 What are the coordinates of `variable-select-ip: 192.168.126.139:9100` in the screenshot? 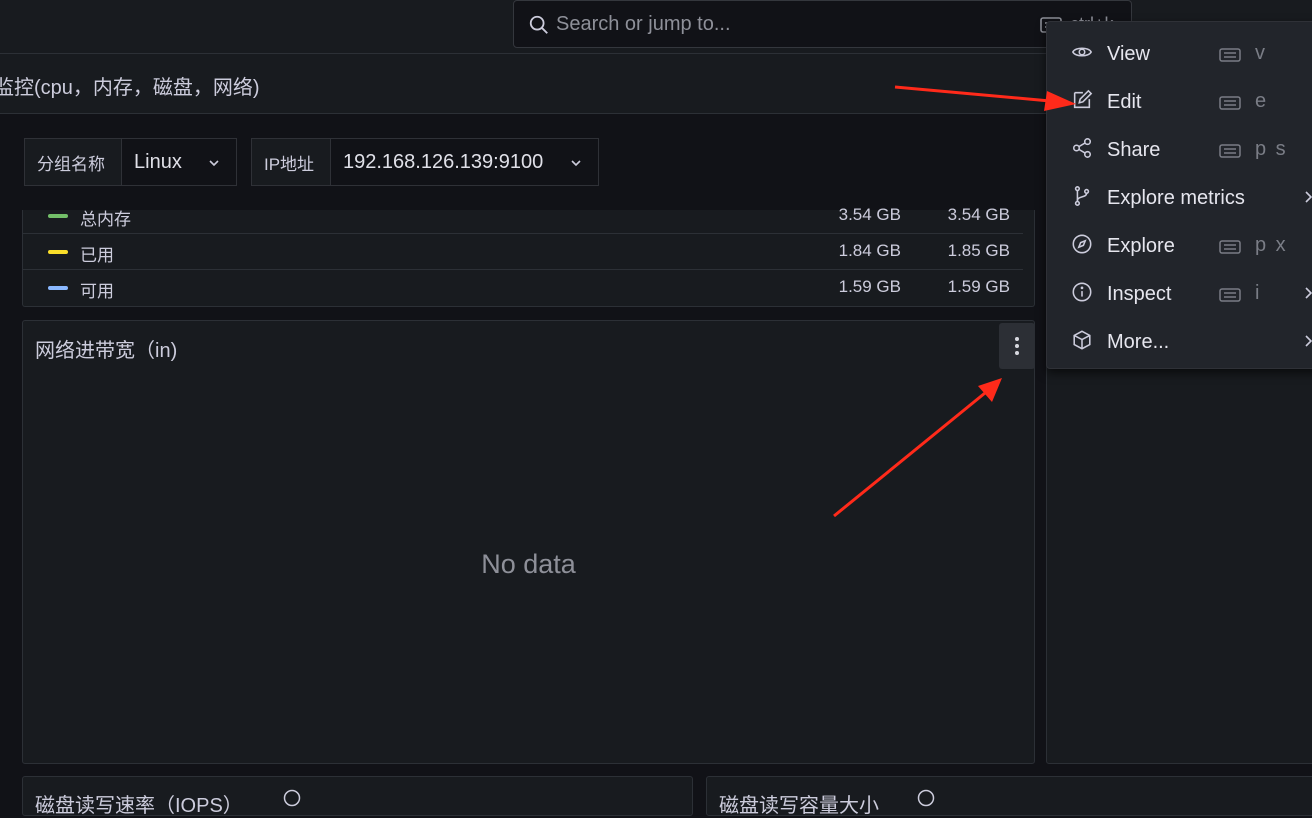 It's located at (464, 162).